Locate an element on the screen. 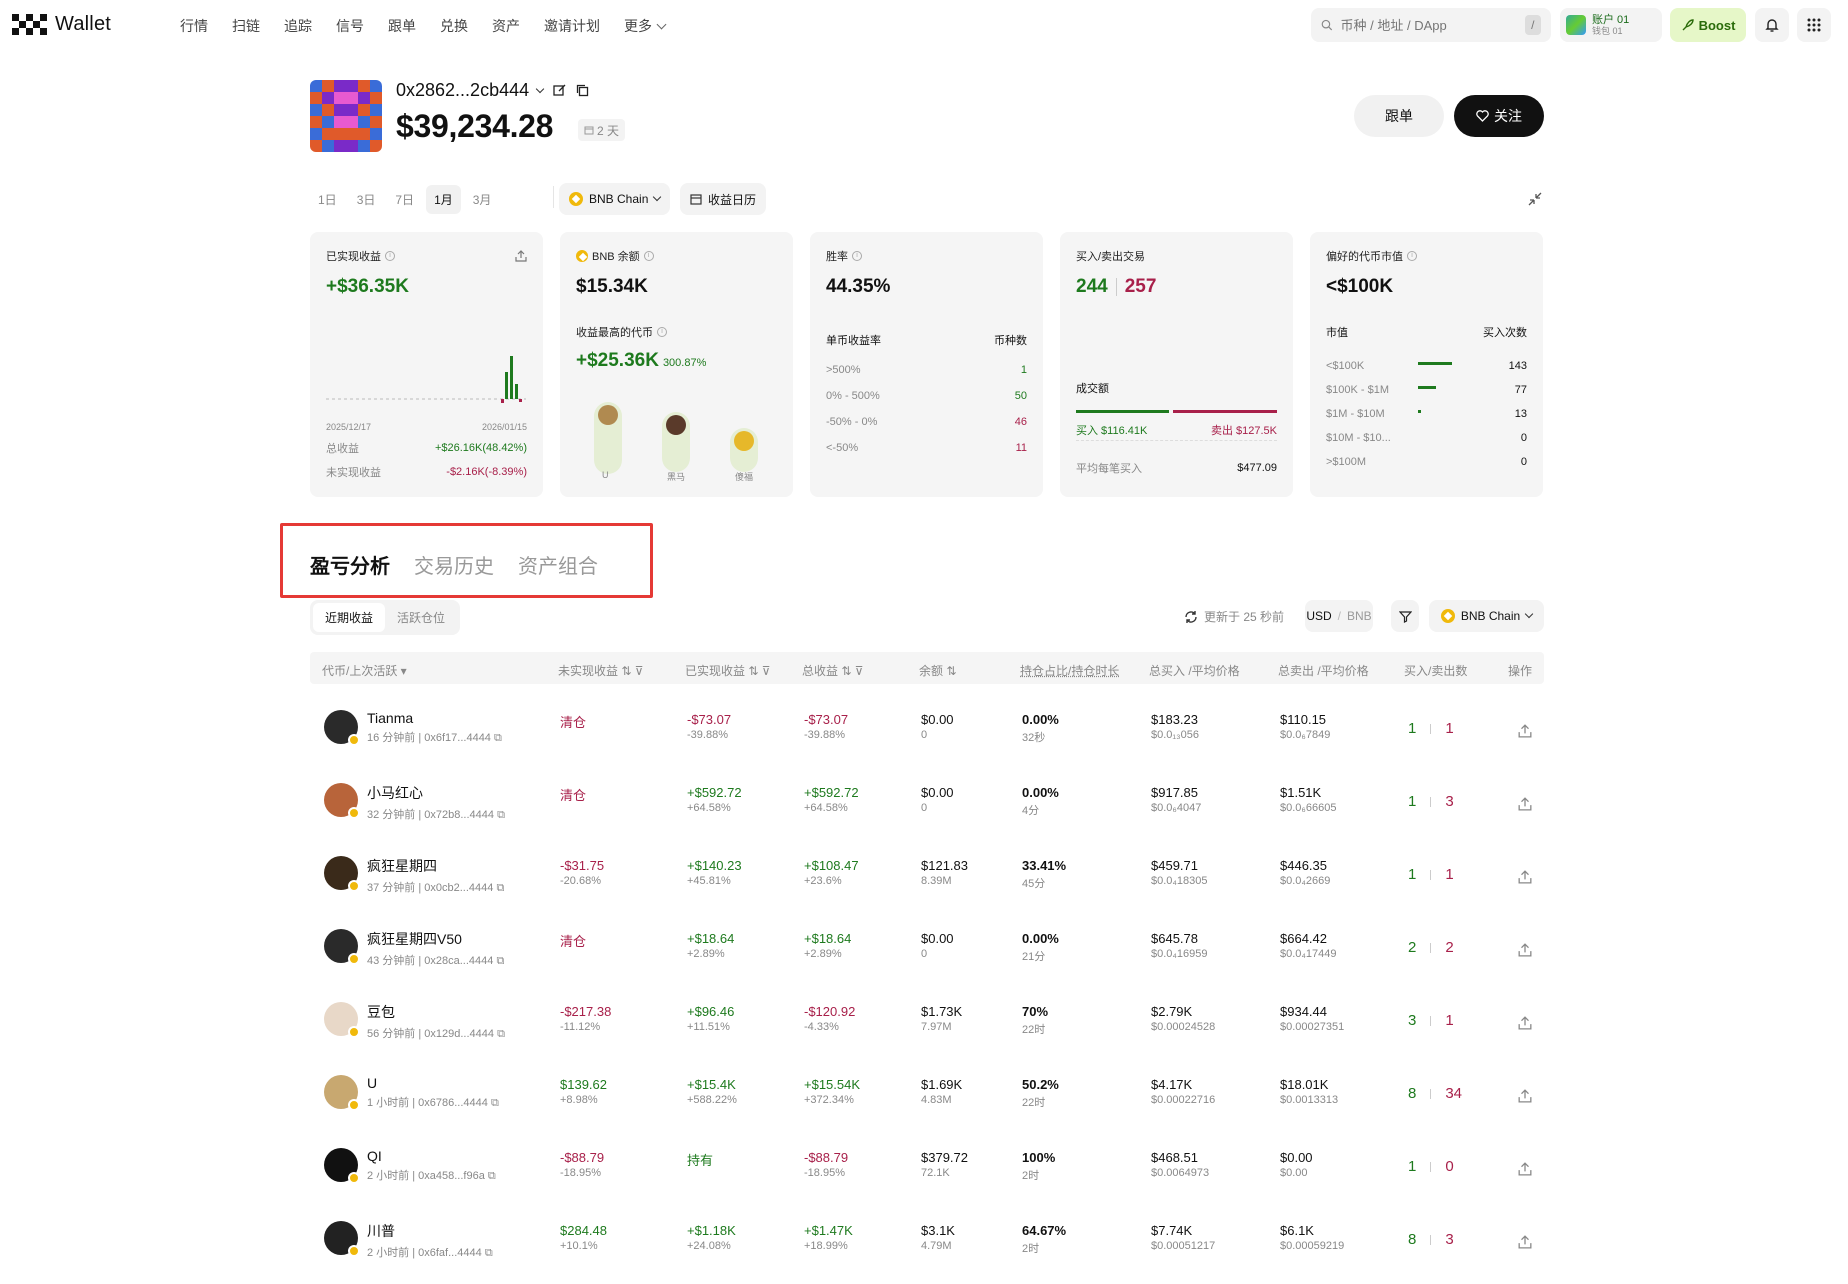  token-cell: 豆包 56 分钟前 | 0x129d...4444 ⧉ is located at coordinates (436, 1021).